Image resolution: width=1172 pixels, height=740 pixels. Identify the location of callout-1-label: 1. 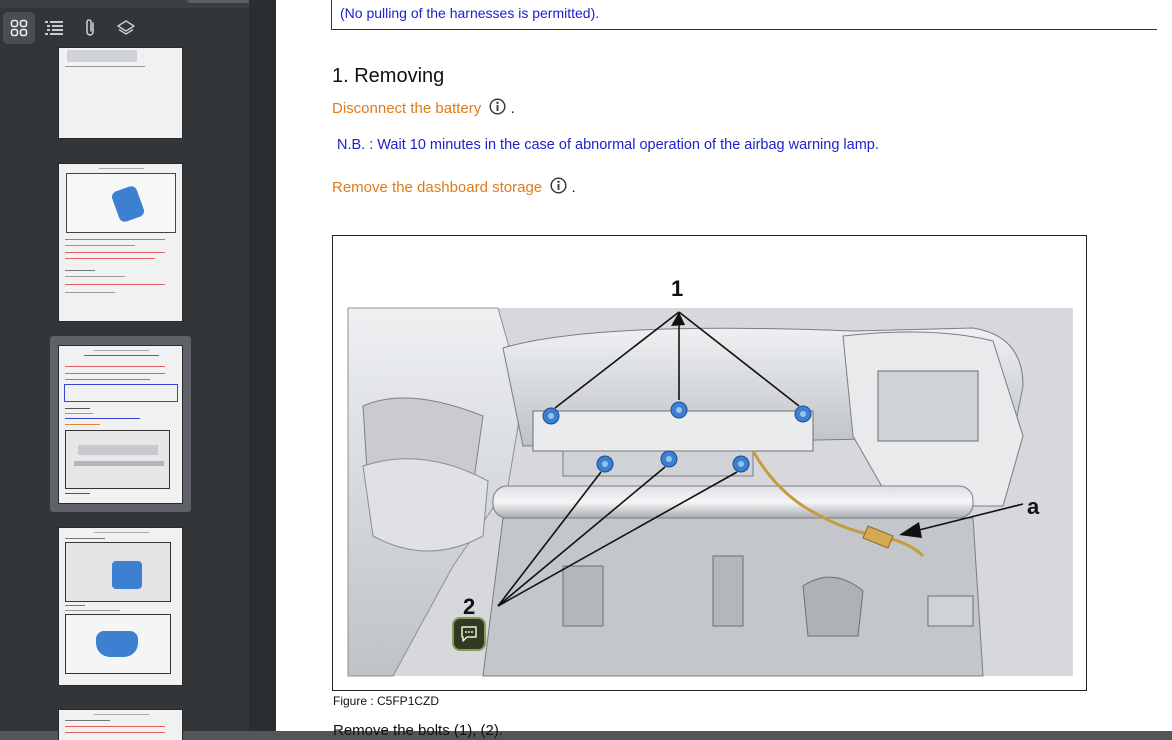
(677, 288).